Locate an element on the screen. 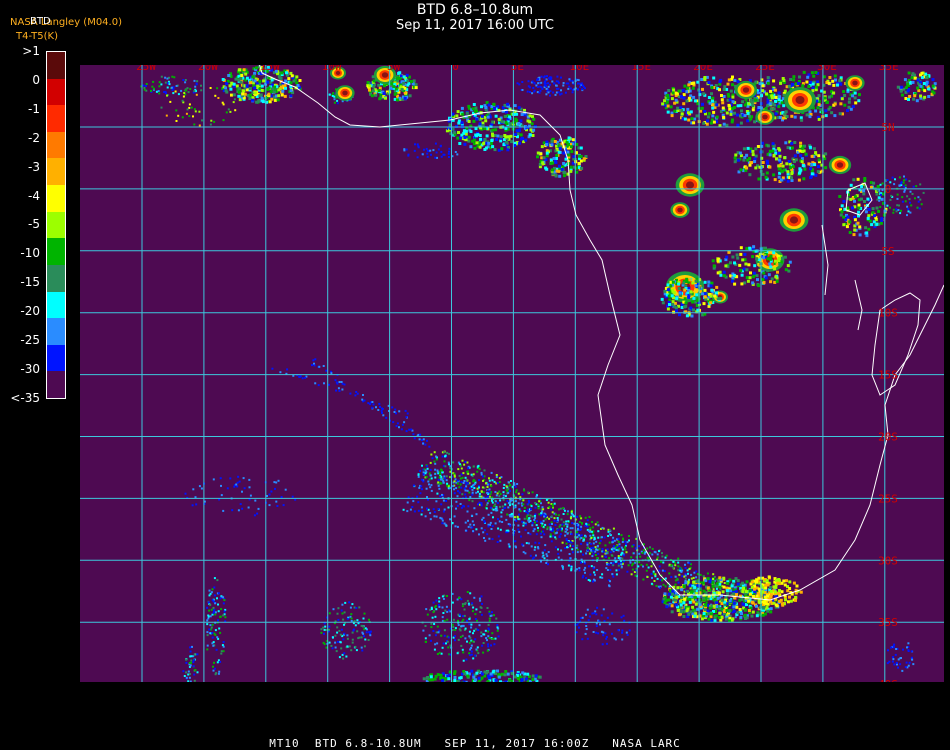 This screenshot has width=950, height=750. storm-cell is located at coordinates (746, 90).